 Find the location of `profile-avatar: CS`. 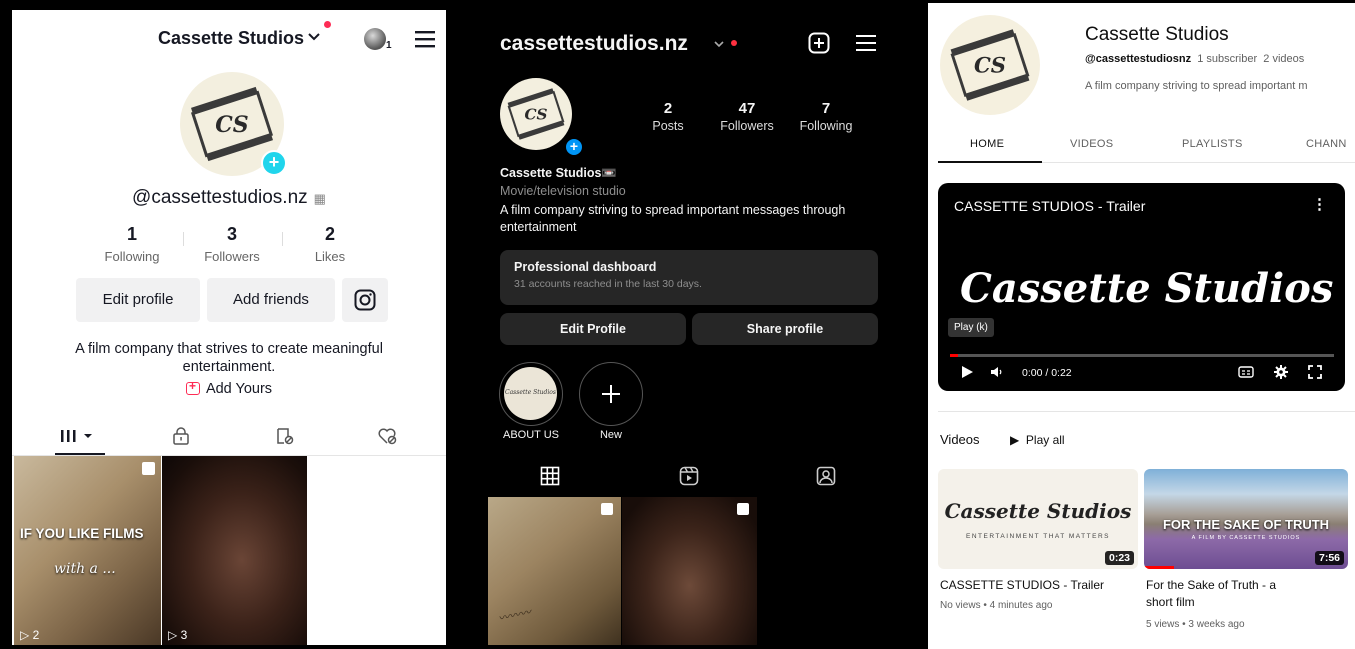

profile-avatar: CS is located at coordinates (536, 114).